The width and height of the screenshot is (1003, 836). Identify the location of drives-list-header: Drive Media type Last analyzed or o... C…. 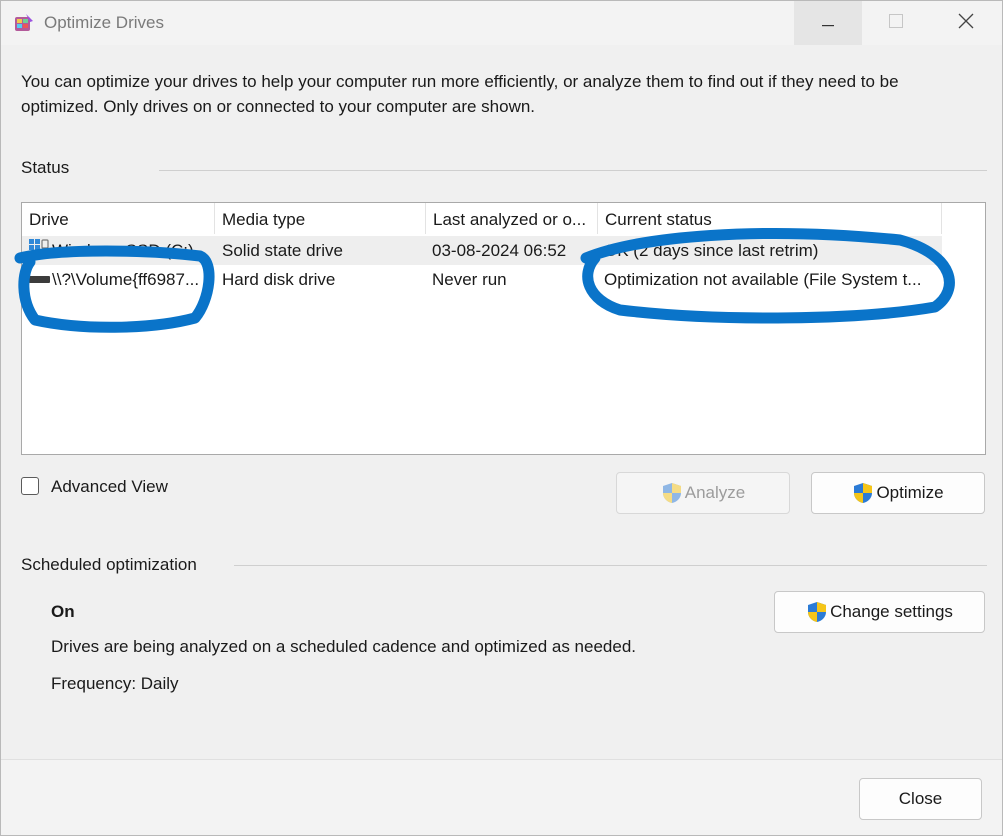
(482, 218).